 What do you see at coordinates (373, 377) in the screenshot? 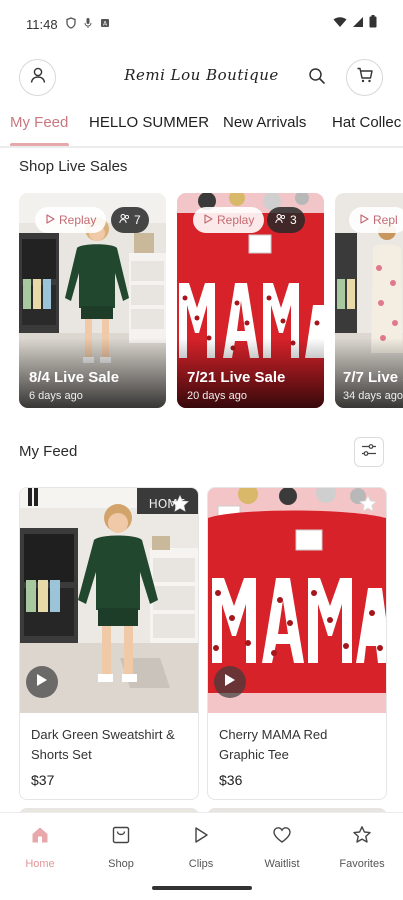
I see `live-sale-title: 7/7 Live S` at bounding box center [373, 377].